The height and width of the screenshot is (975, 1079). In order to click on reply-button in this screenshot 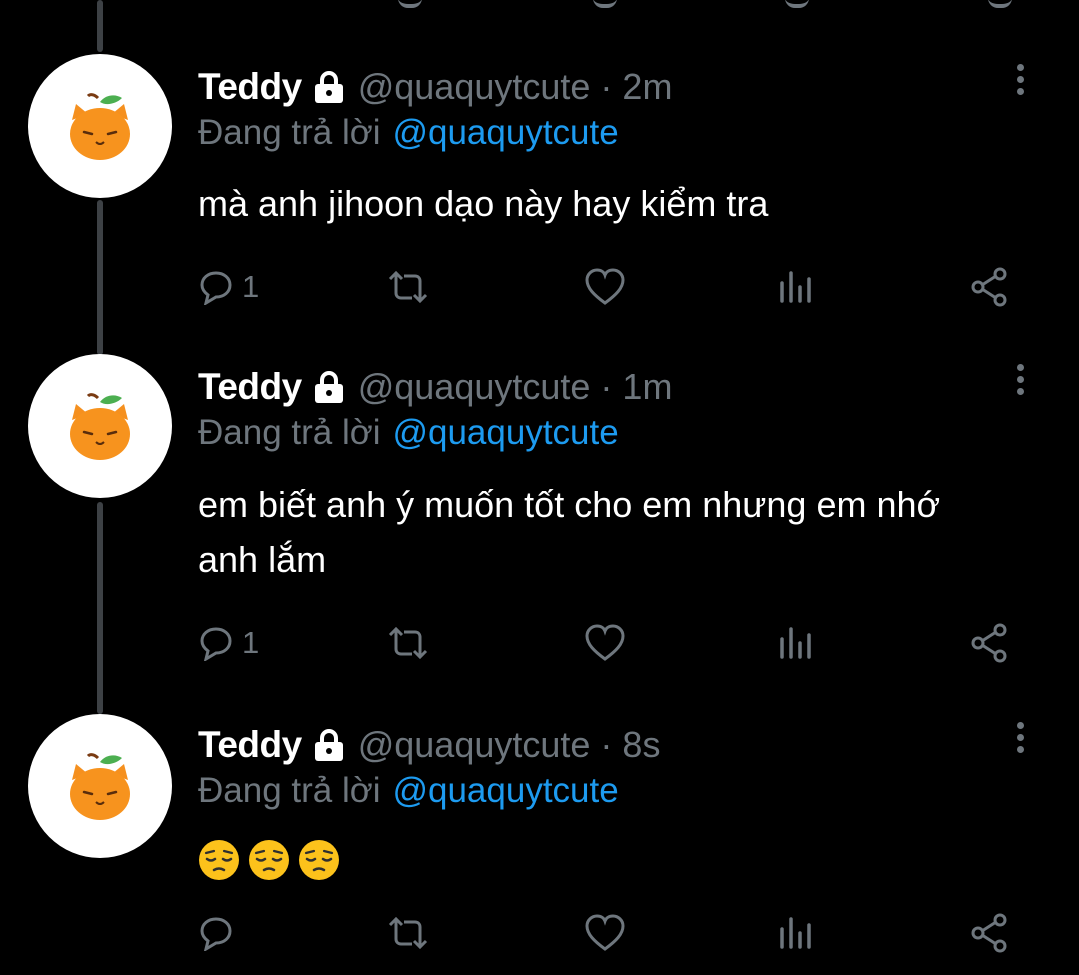, I will do `click(220, 933)`.